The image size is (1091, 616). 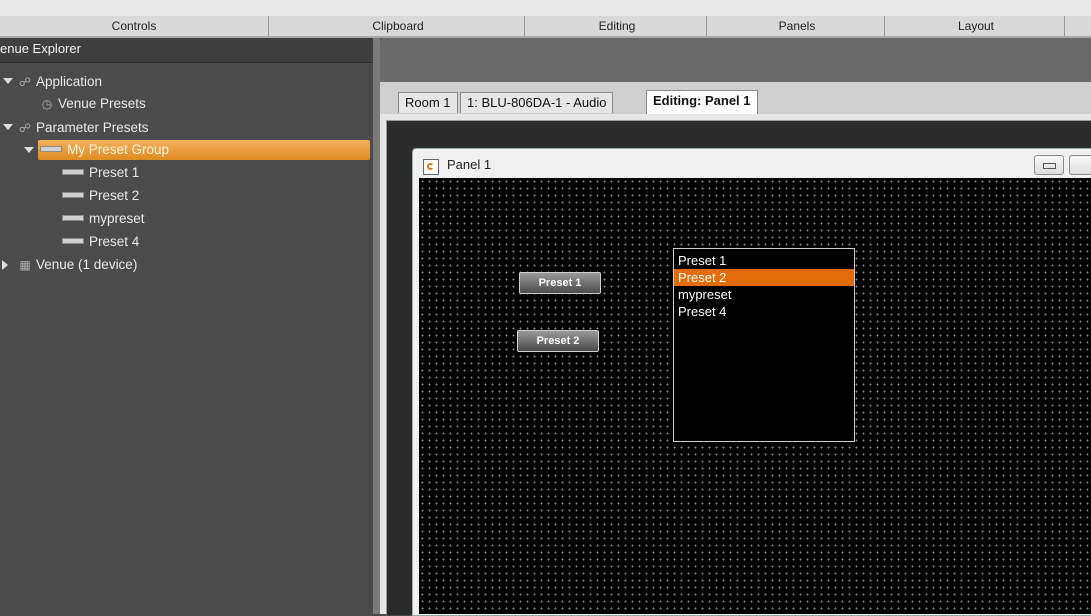 I want to click on toolbar-area, so click(x=735, y=60).